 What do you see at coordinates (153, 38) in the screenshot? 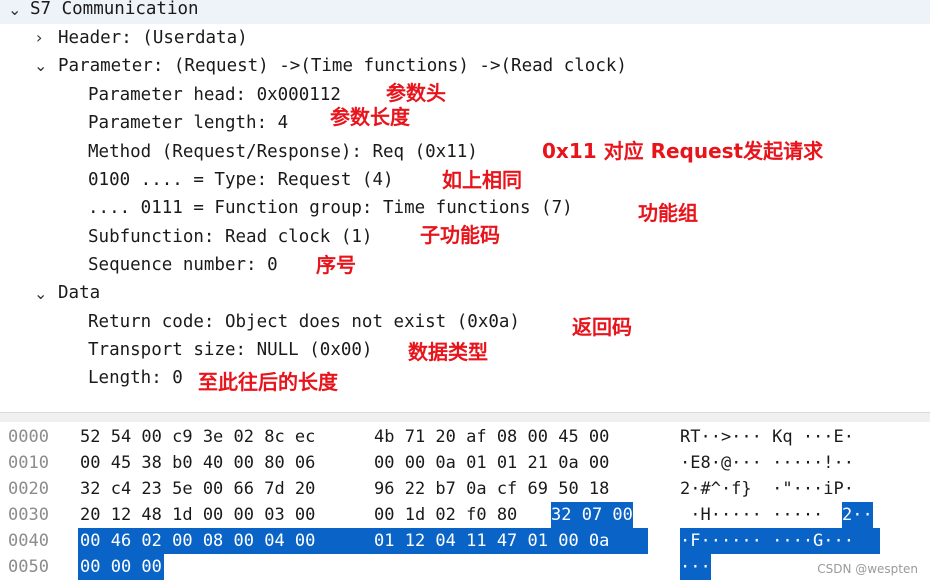
I see `tree-header: Header: (Userdata)` at bounding box center [153, 38].